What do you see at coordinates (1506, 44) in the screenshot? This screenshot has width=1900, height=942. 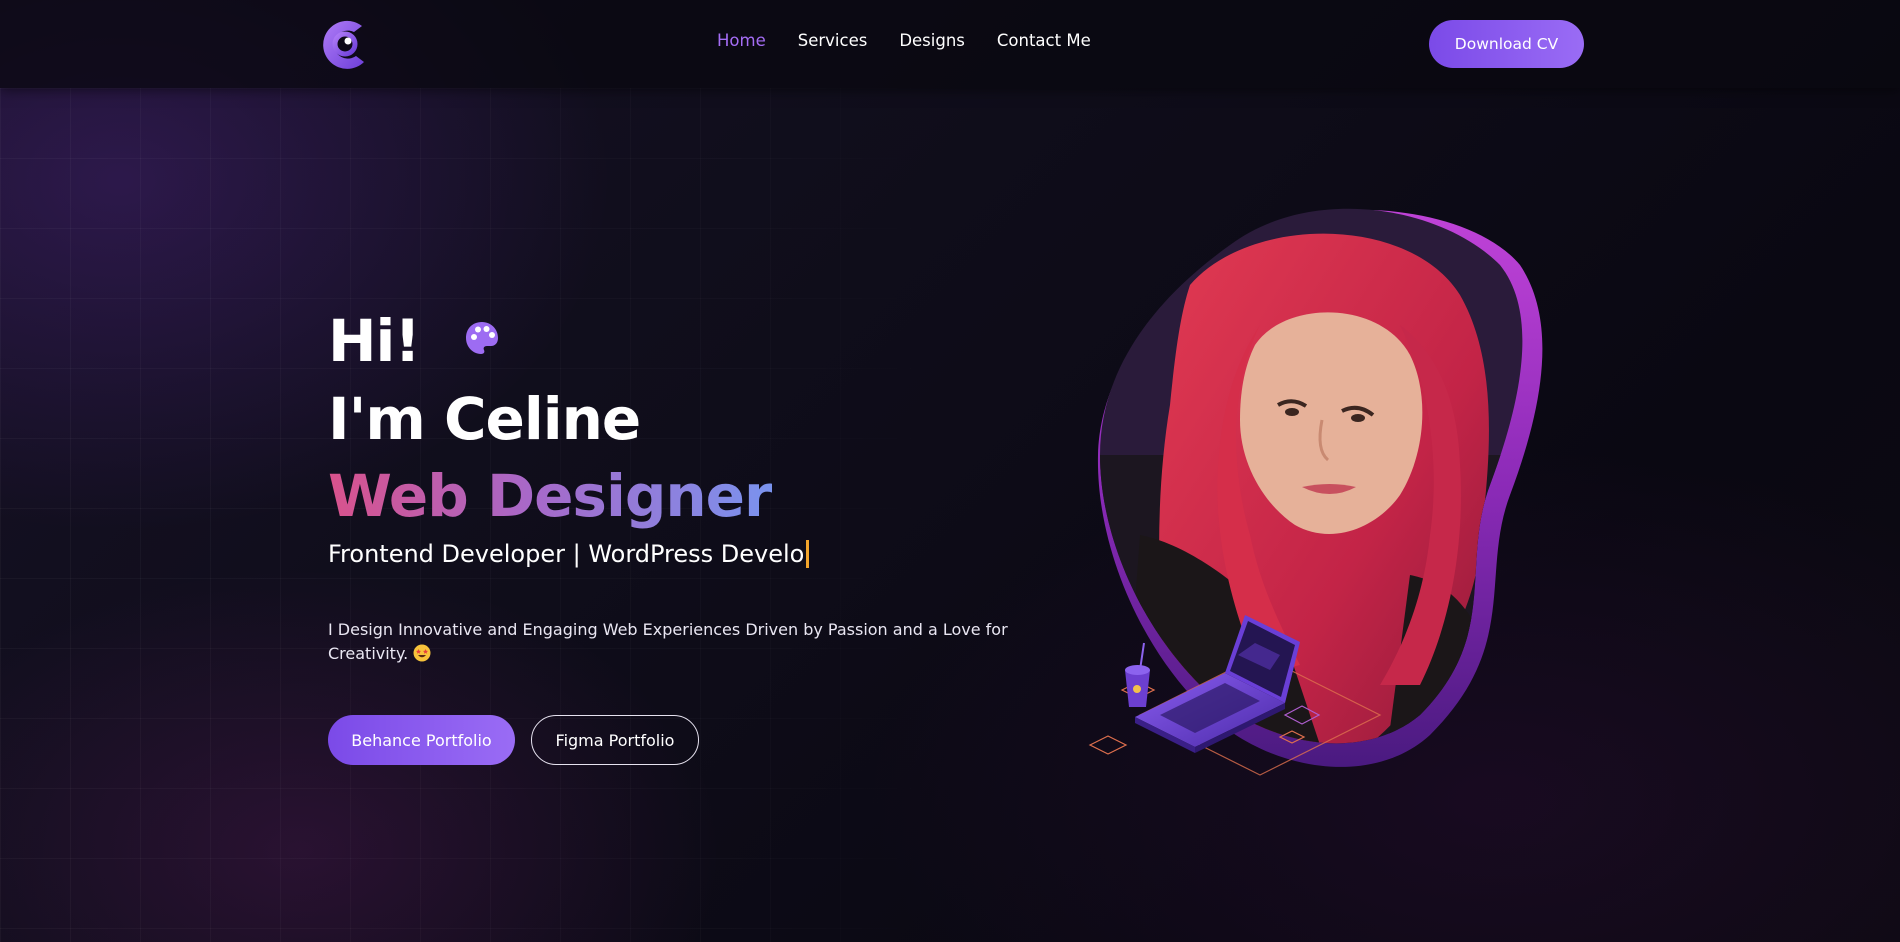 I see `download-cv-button: Download CV` at bounding box center [1506, 44].